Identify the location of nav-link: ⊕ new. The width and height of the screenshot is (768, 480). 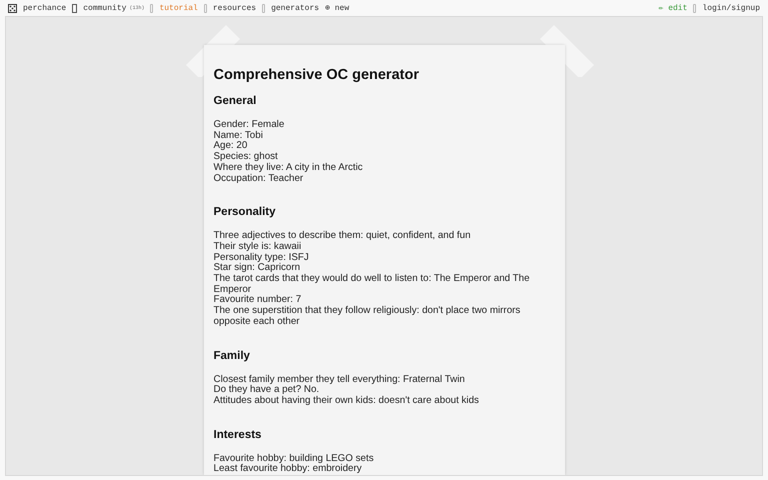
(337, 8).